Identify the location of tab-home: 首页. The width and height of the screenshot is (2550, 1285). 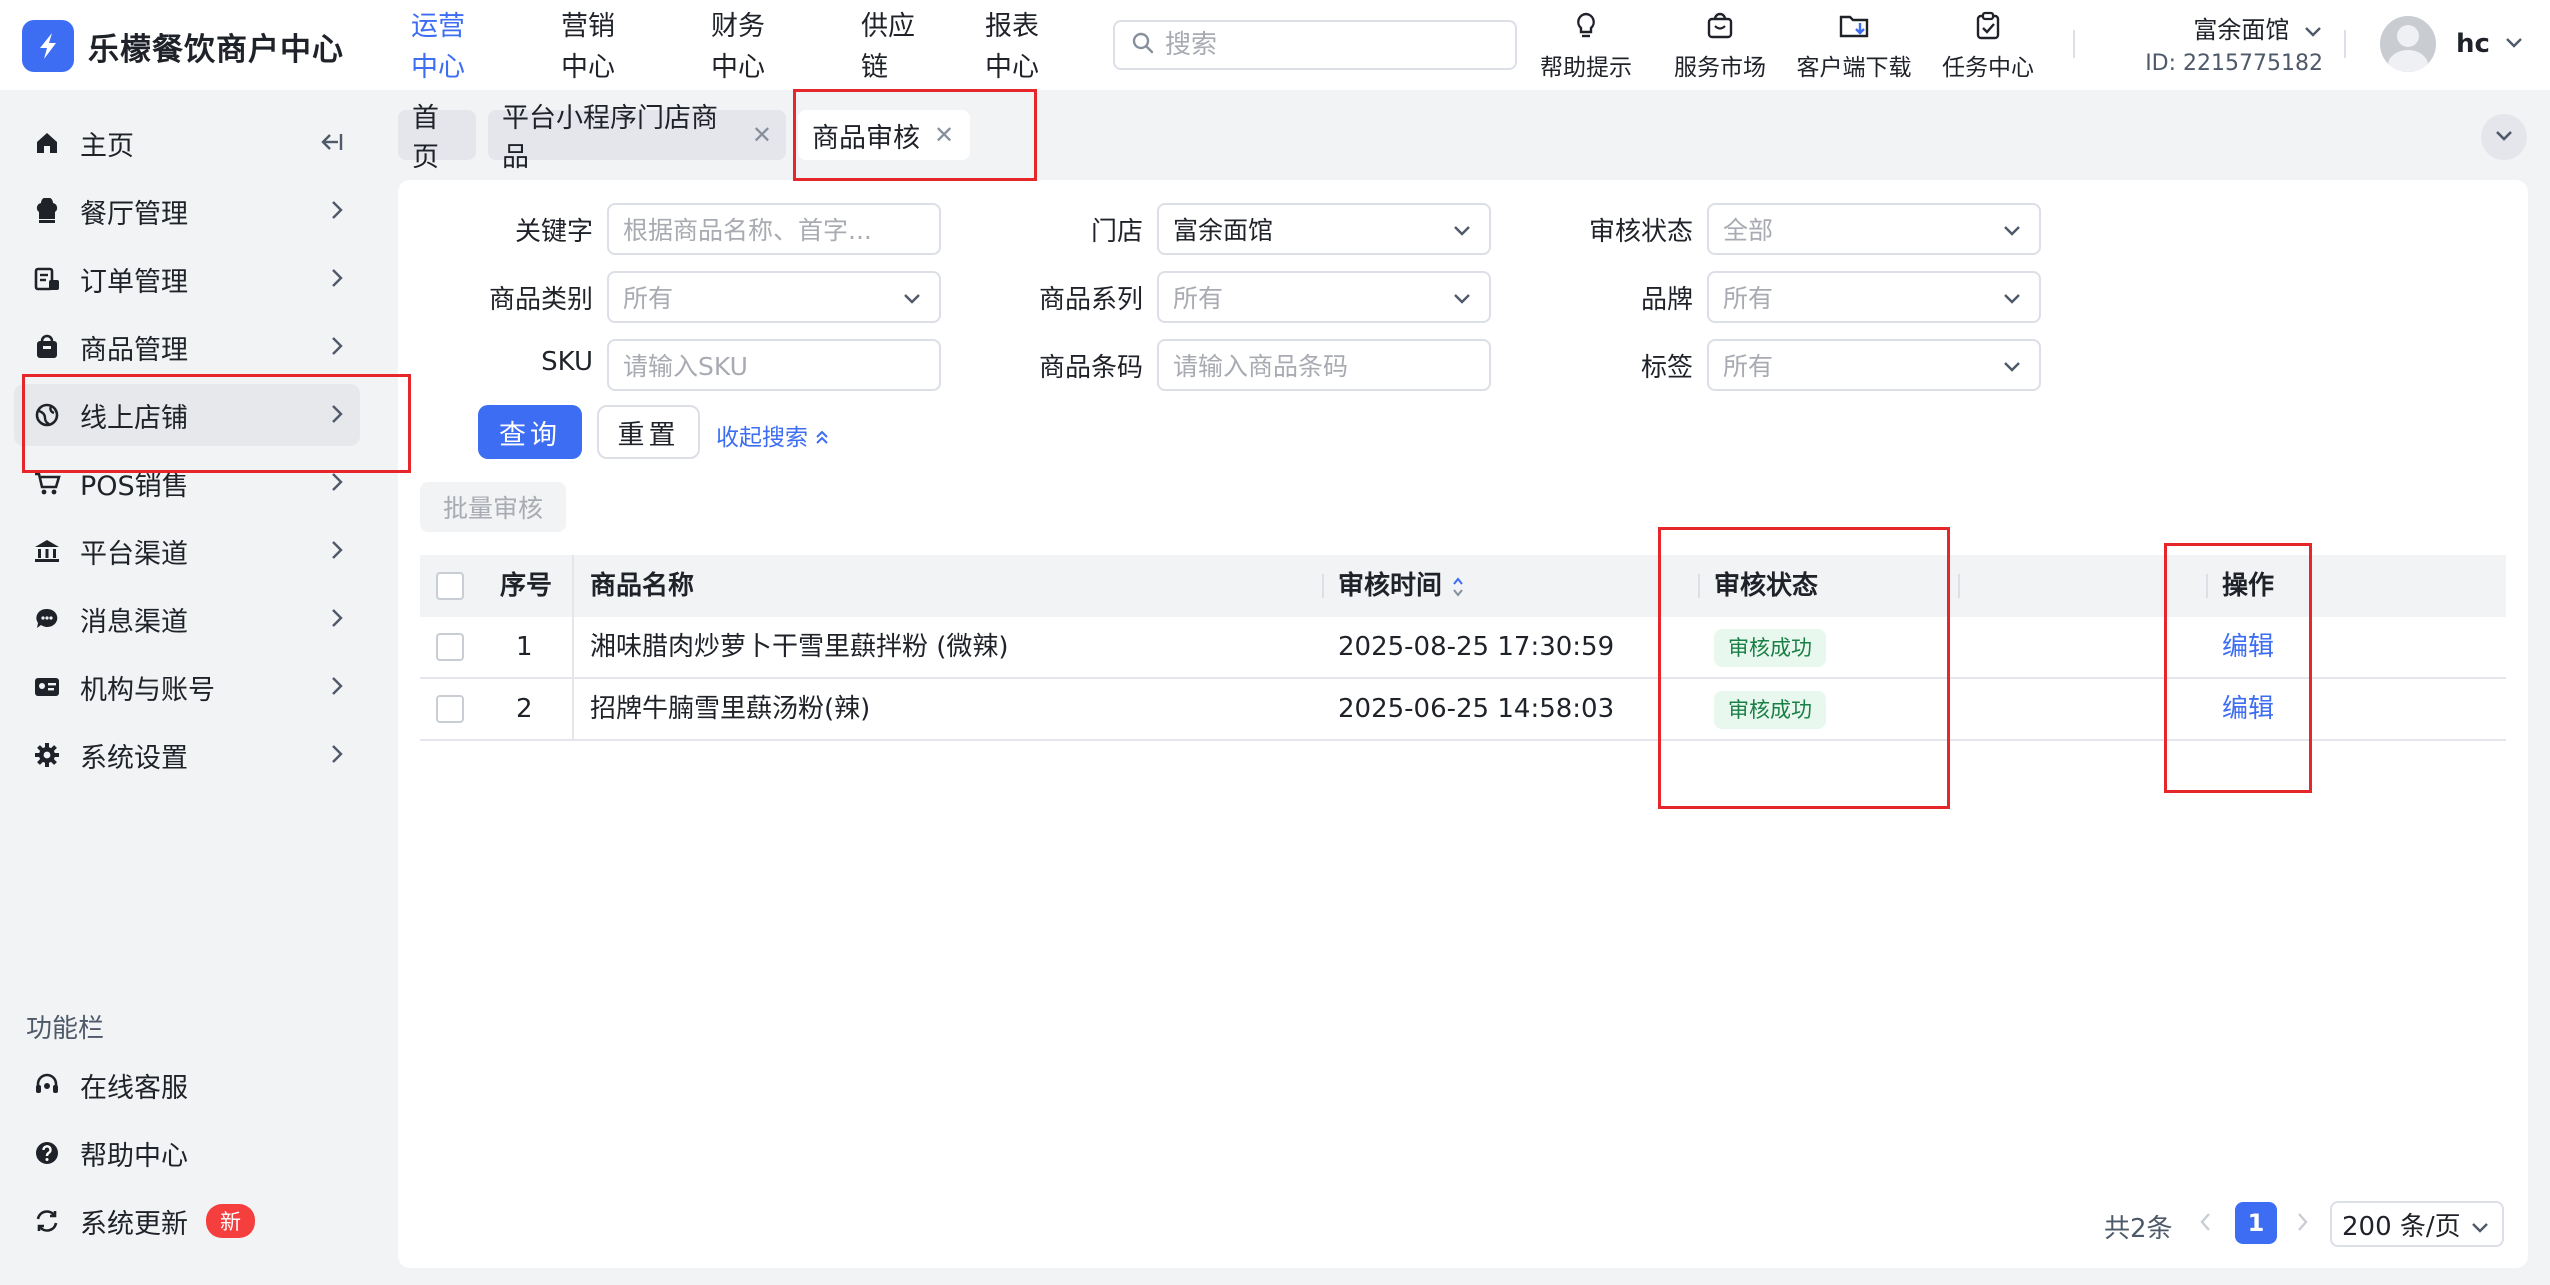
(437, 138).